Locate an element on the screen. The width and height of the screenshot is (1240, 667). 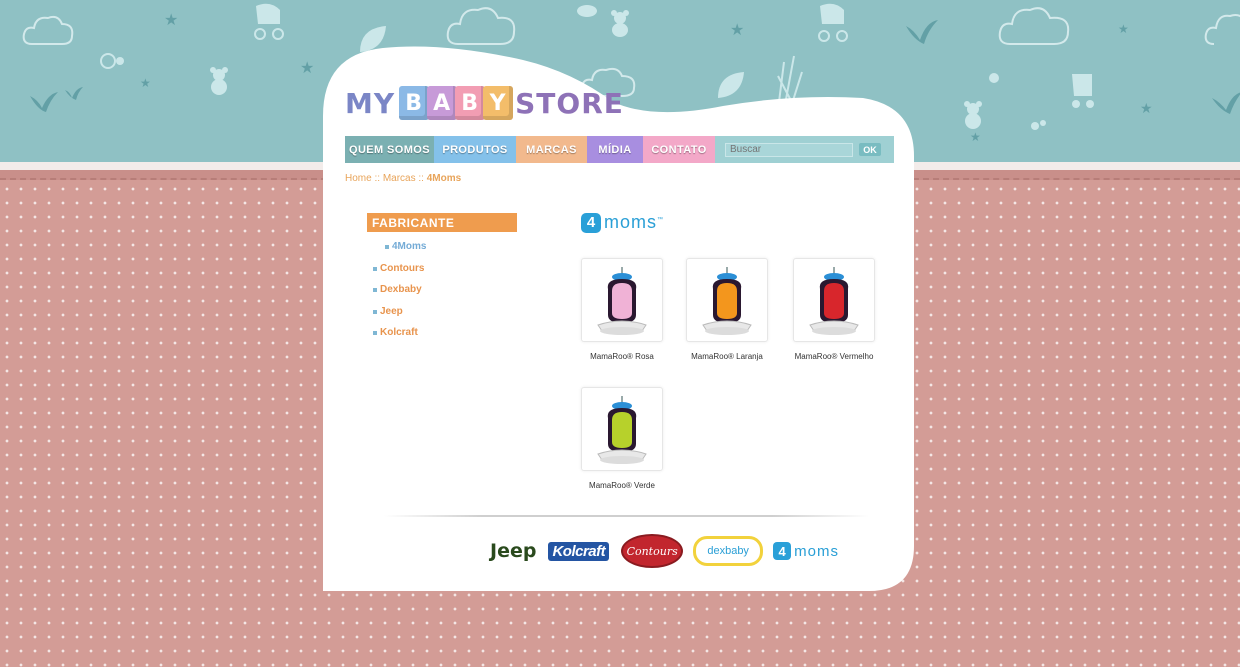
product-name: MamaRoo® Laranja is located at coordinates (727, 356).